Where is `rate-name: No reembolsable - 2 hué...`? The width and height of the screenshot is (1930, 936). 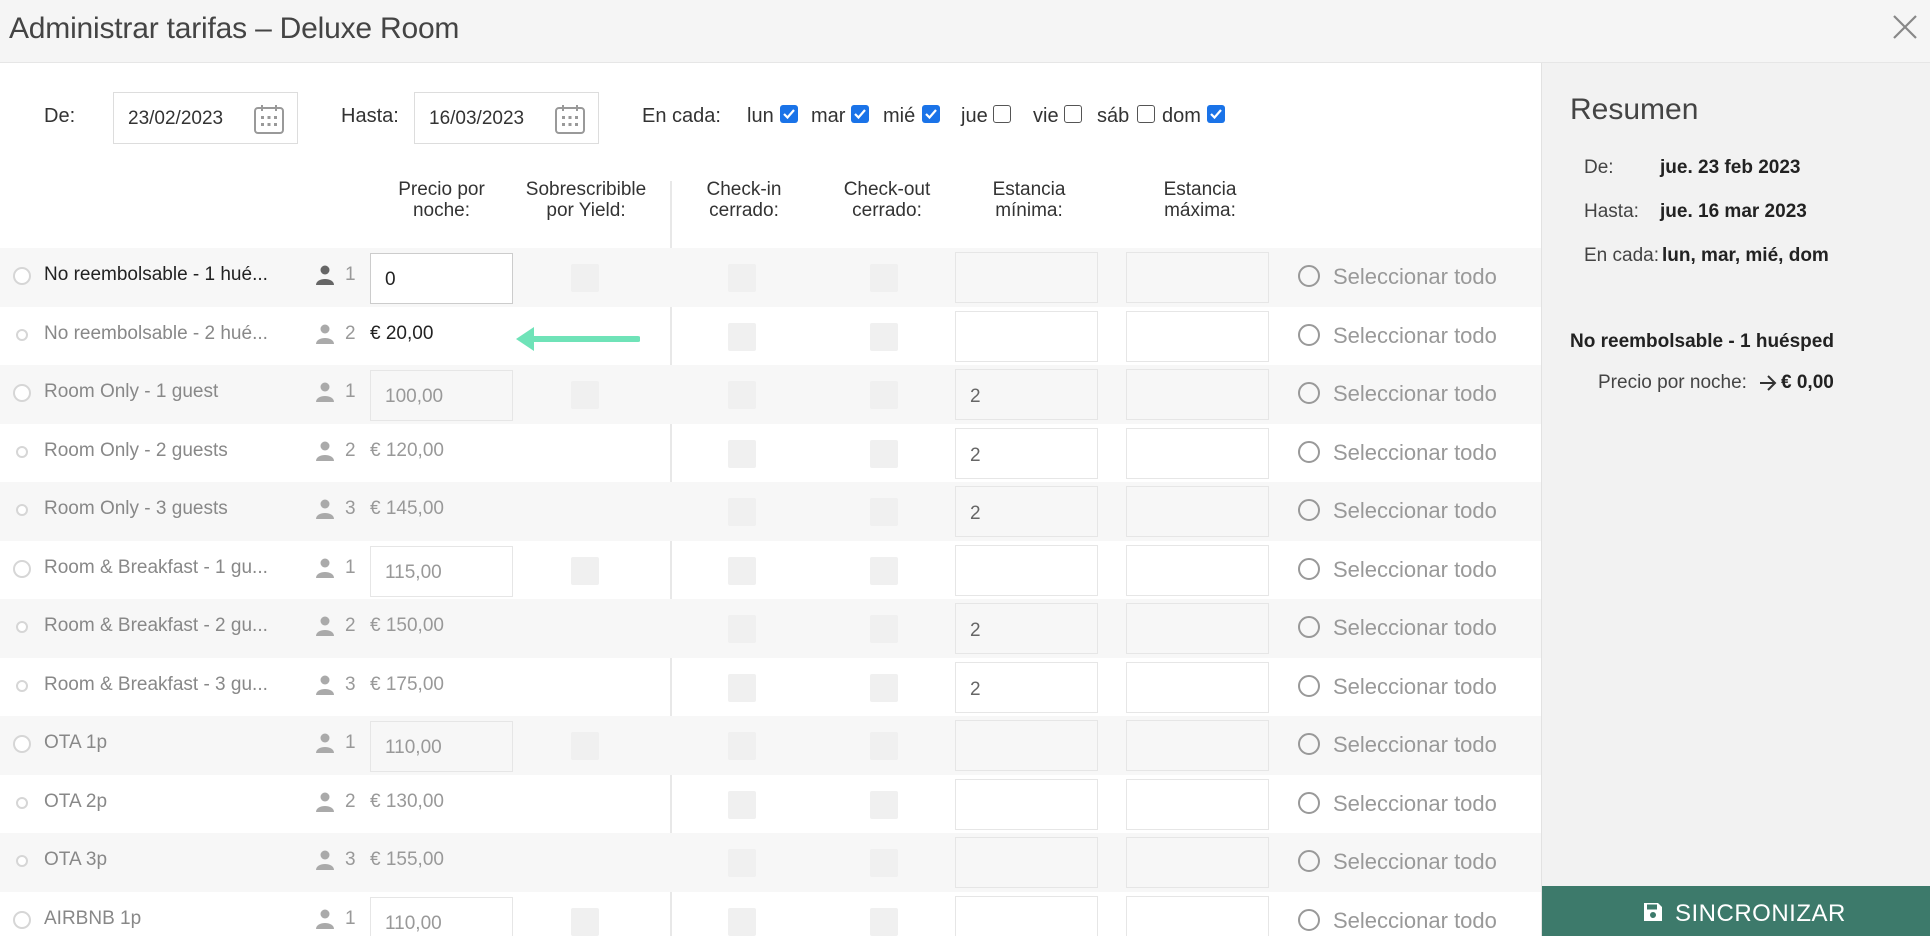
rate-name: No reembolsable - 2 hué... is located at coordinates (156, 334).